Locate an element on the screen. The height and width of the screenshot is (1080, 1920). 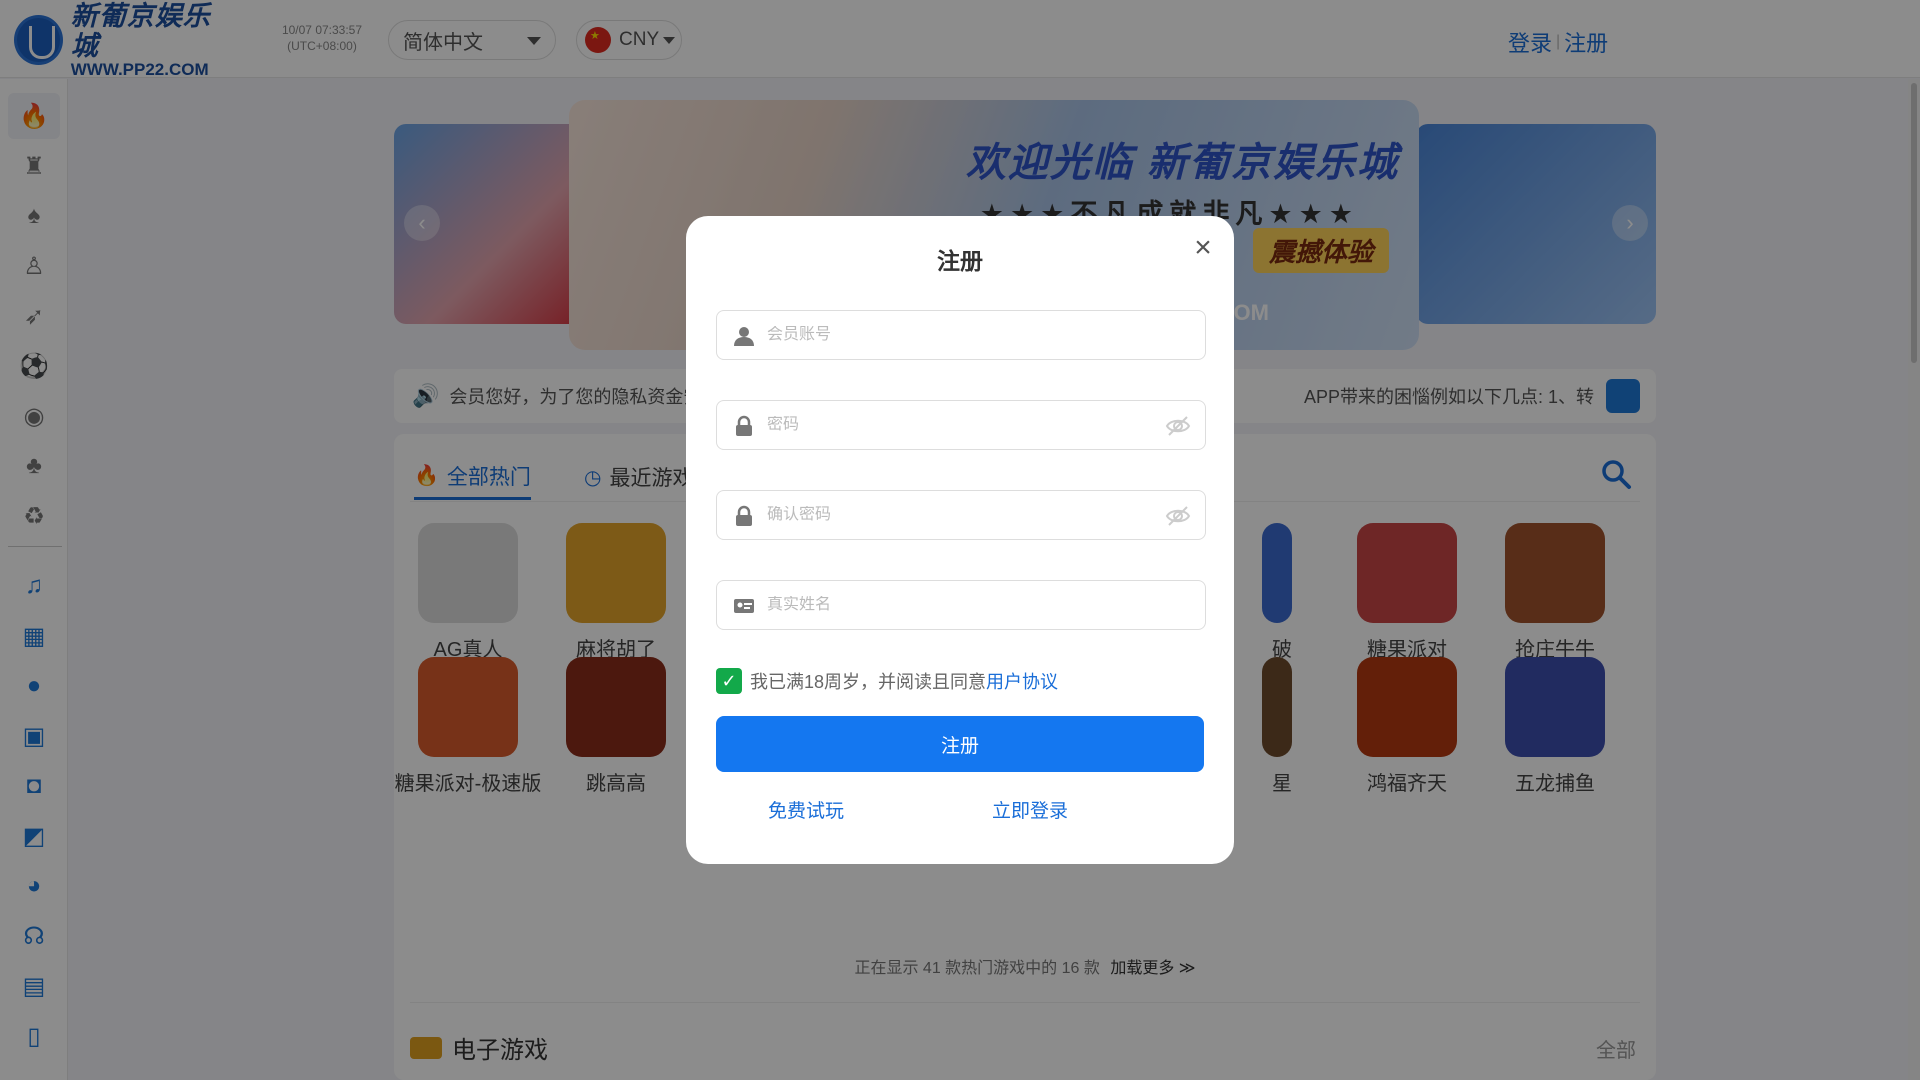
modal-title: 注册 is located at coordinates (960, 261).